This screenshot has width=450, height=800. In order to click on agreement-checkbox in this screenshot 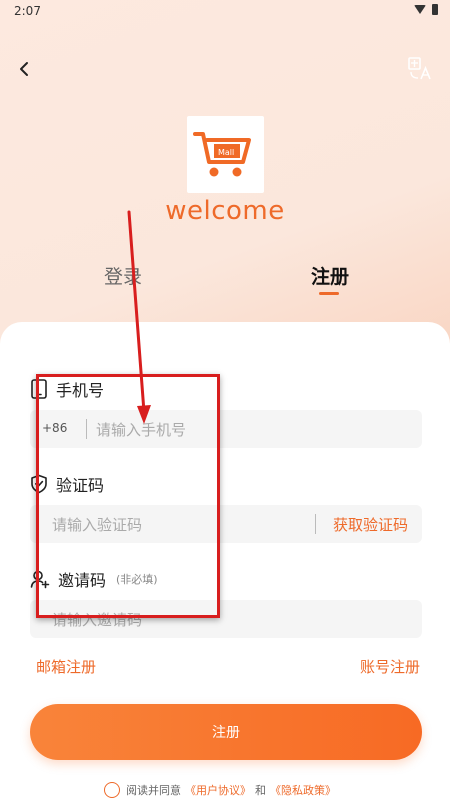, I will do `click(112, 790)`.